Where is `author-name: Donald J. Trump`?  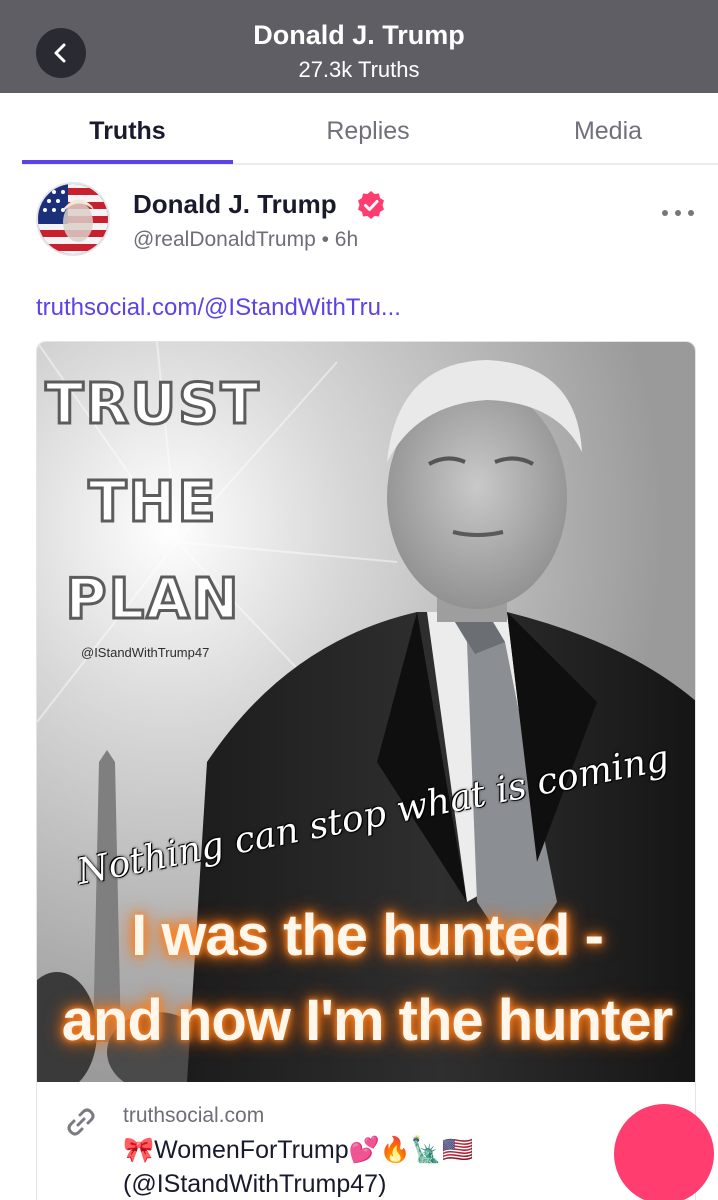 author-name: Donald J. Trump is located at coordinates (235, 204).